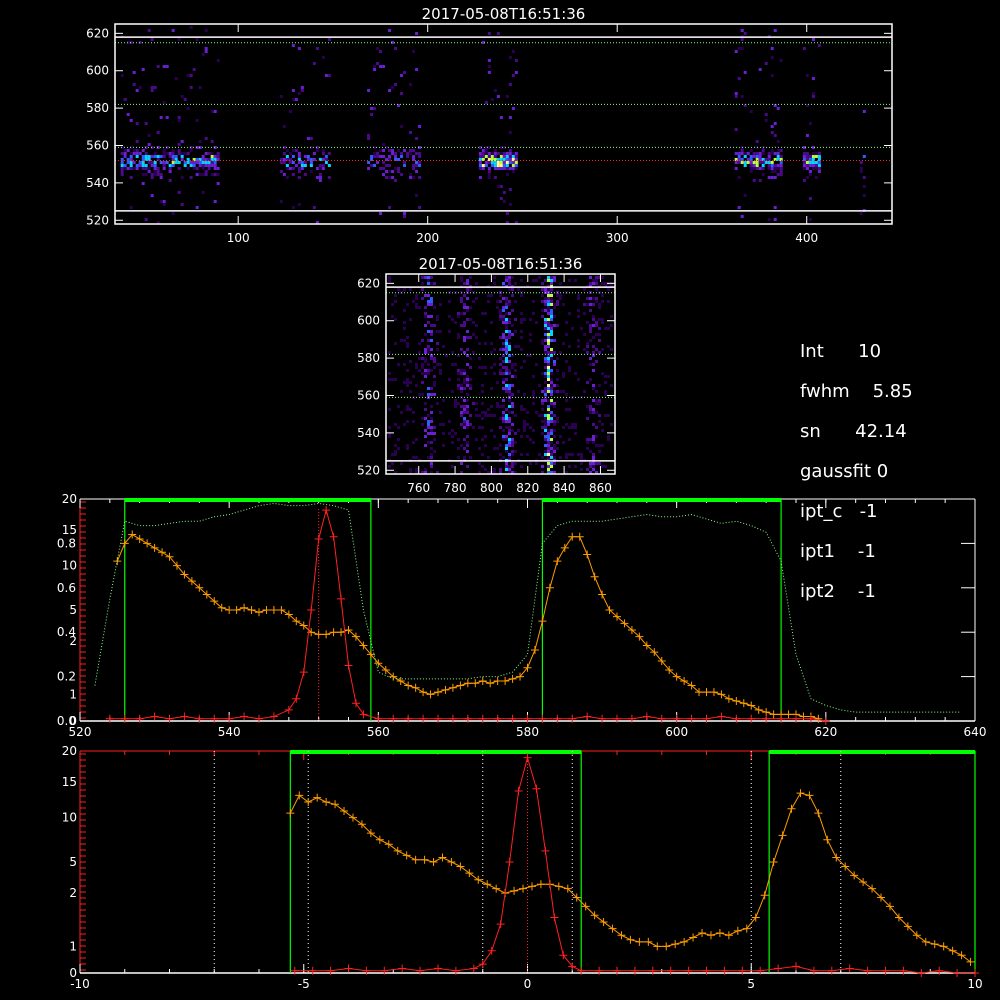 The image size is (1000, 1000). I want to click on x-tick-label: 860, so click(600, 488).